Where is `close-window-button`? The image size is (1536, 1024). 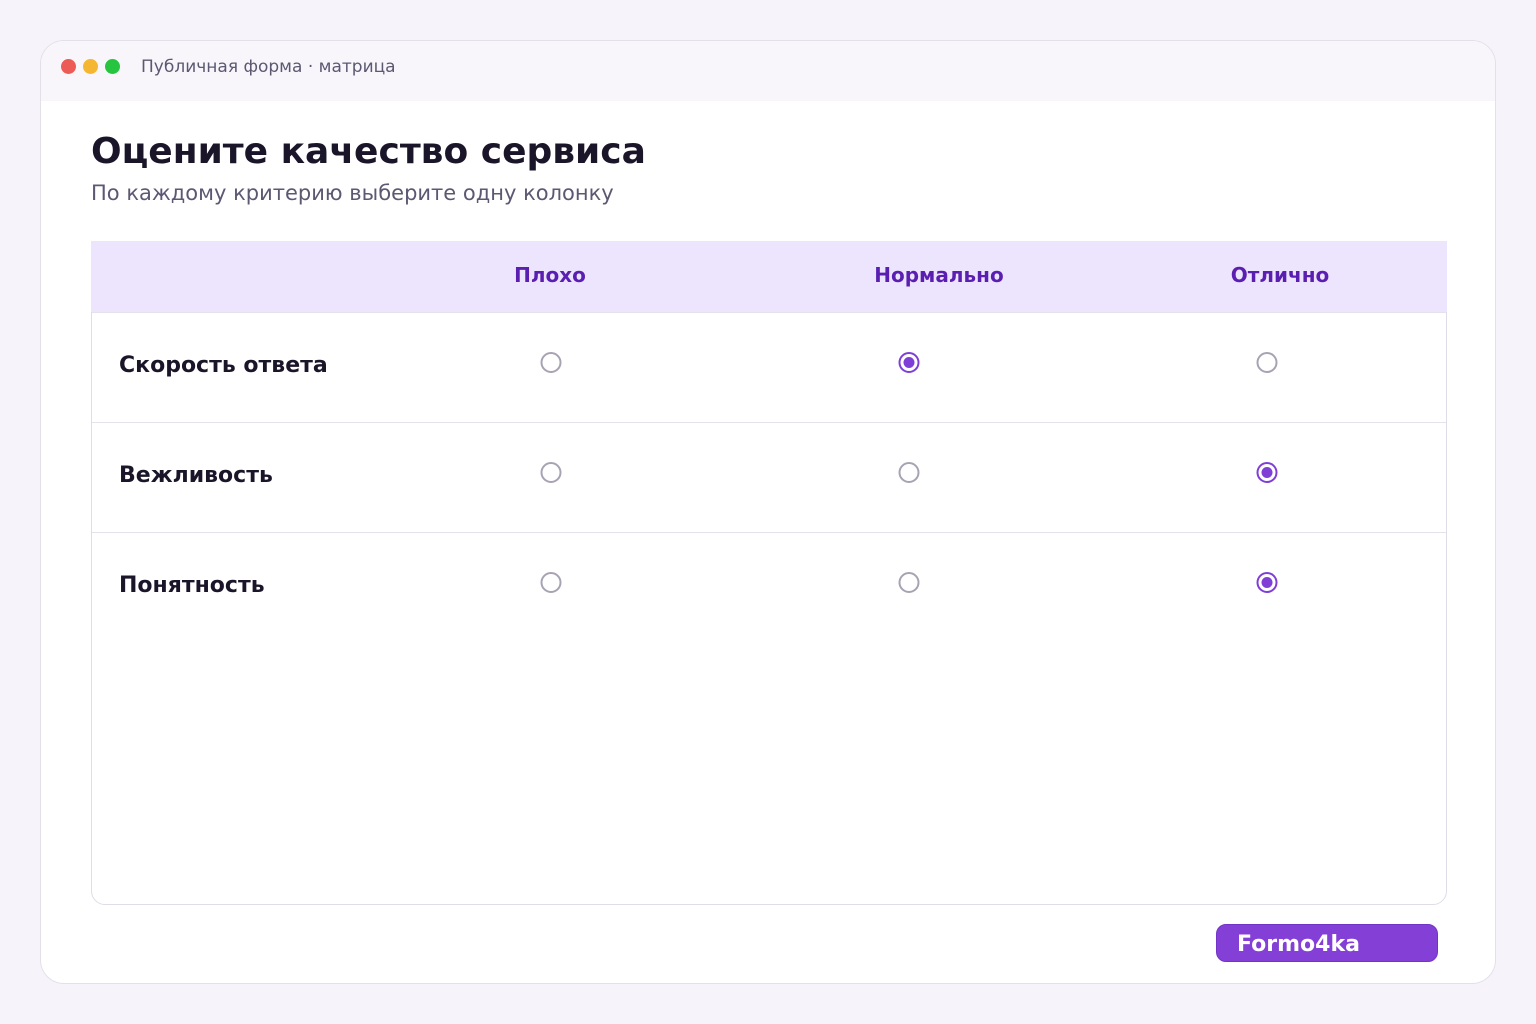 close-window-button is located at coordinates (68, 66).